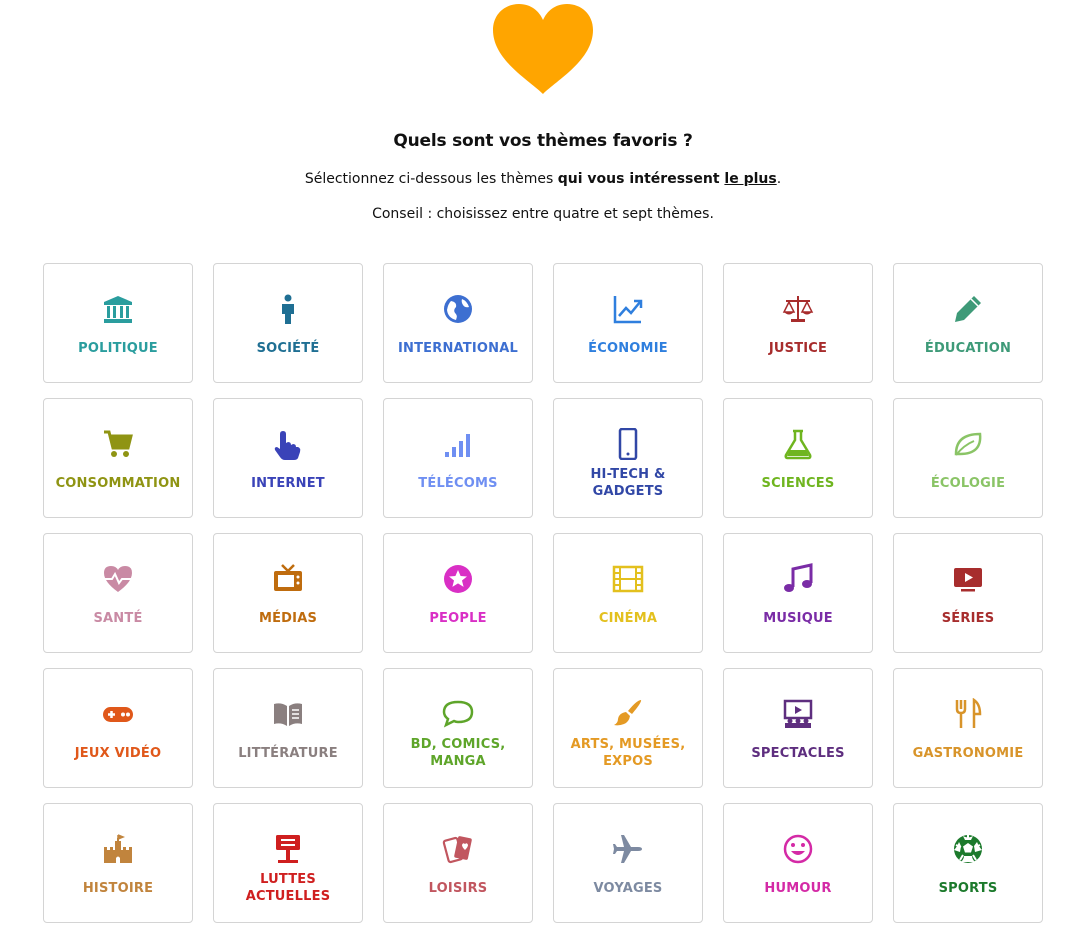 The image size is (1081, 933). I want to click on theme-label: SOCIÉTÉ, so click(288, 348).